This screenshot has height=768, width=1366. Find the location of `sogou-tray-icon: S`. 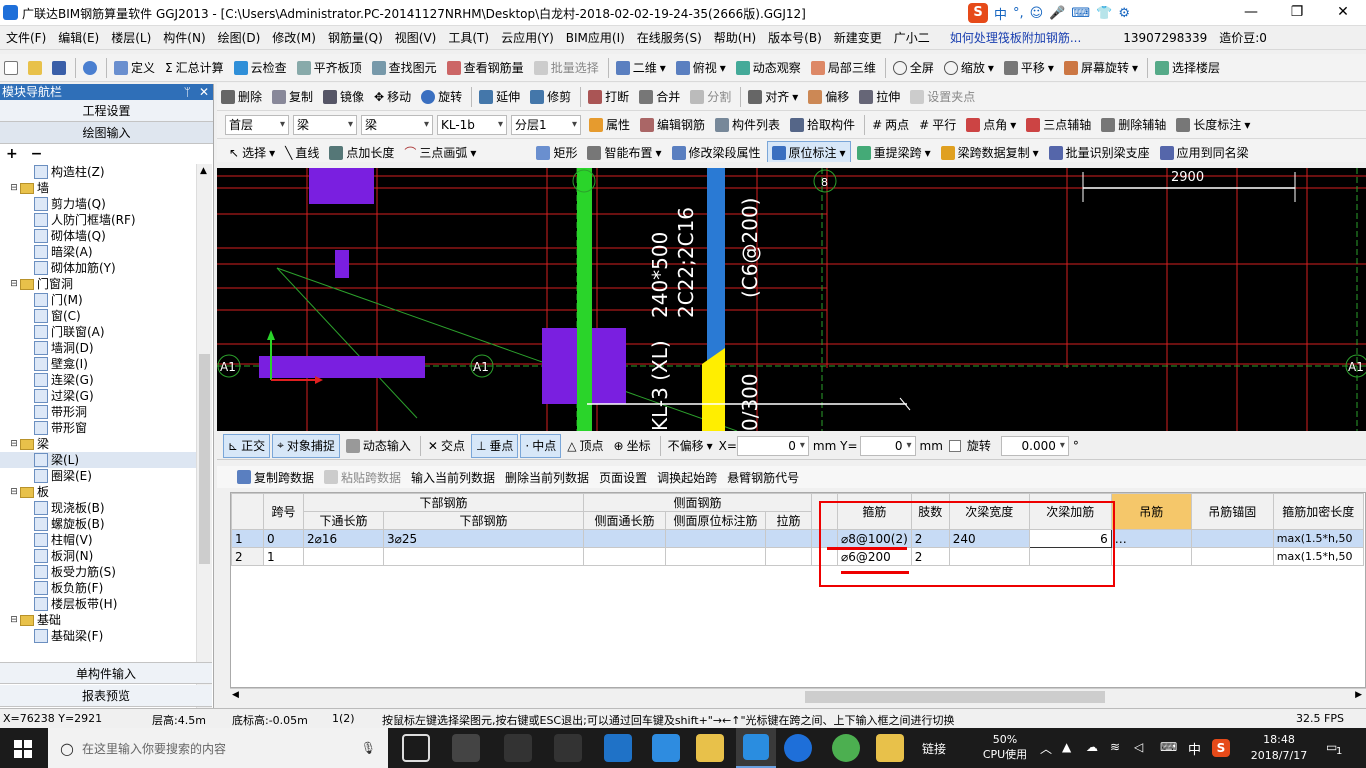

sogou-tray-icon: S is located at coordinates (1221, 748).